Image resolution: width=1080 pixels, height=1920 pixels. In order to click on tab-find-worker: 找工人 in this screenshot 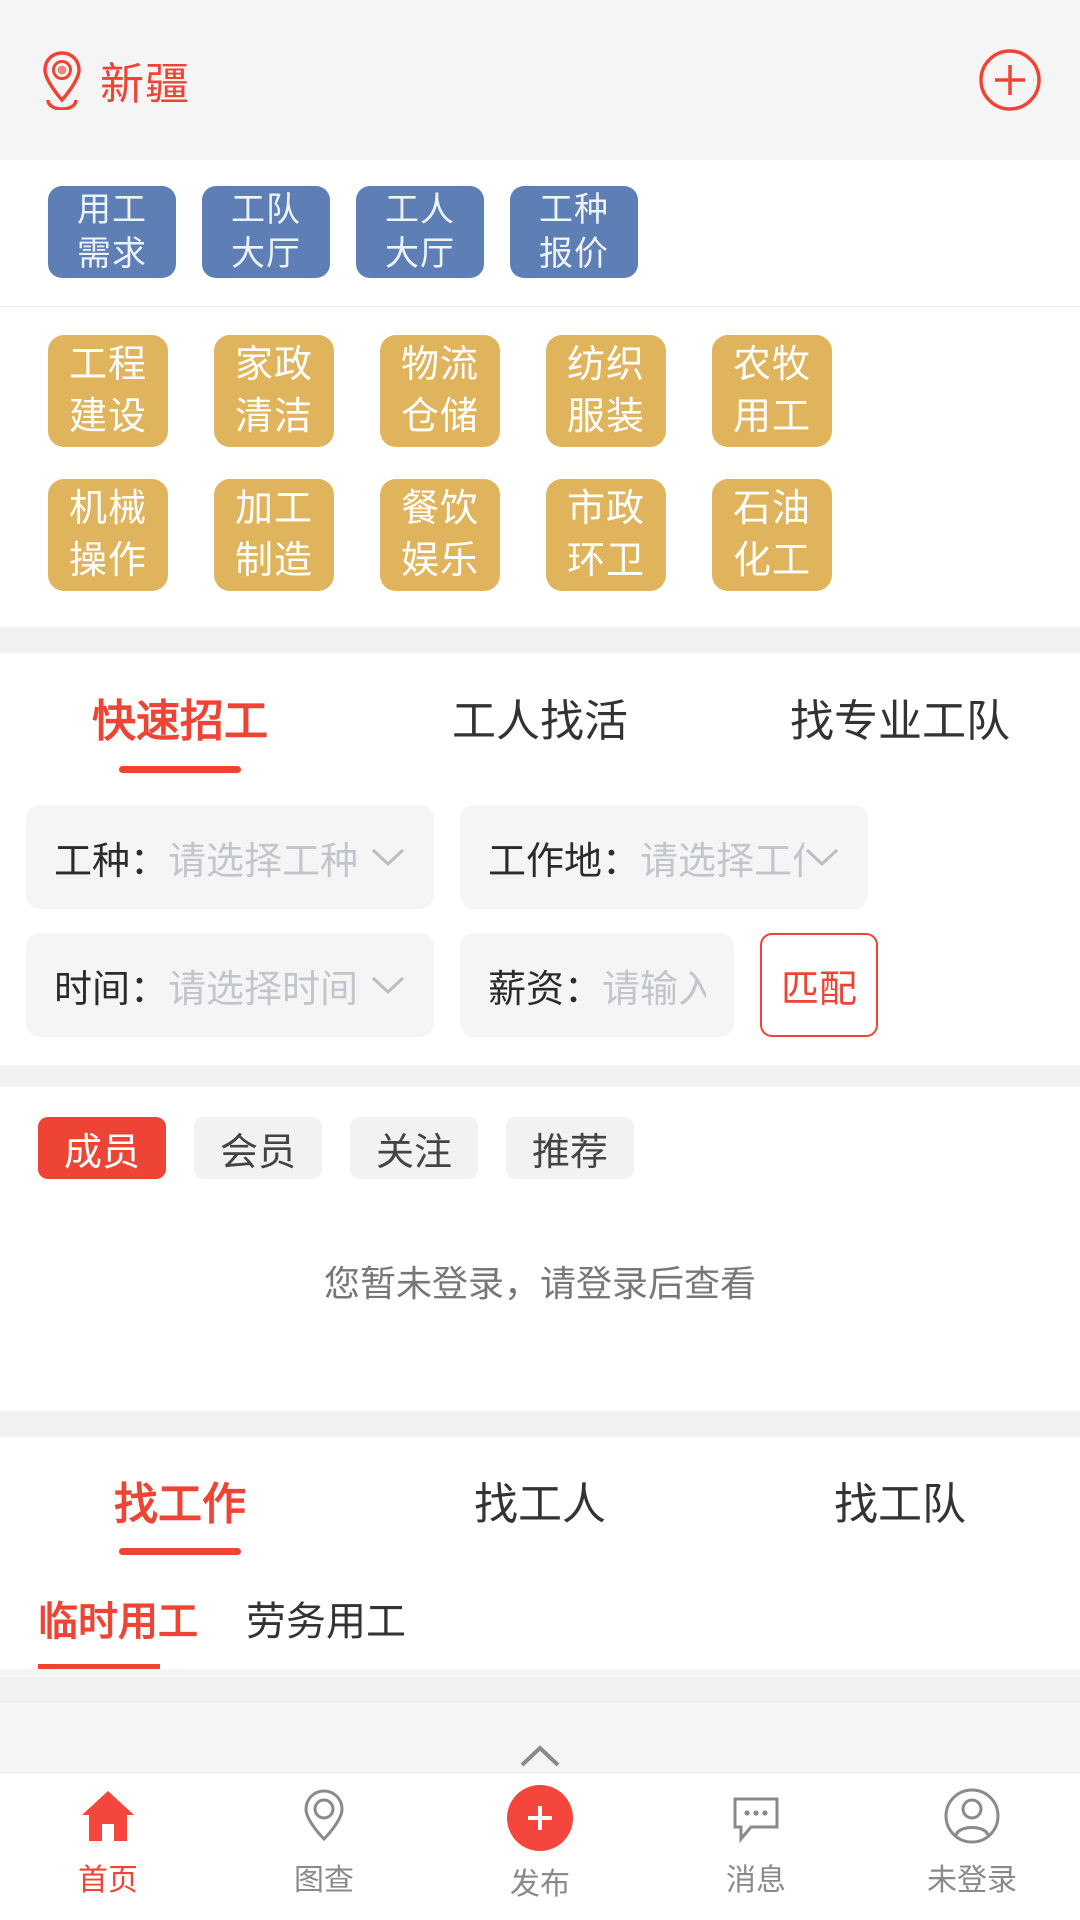, I will do `click(540, 1500)`.